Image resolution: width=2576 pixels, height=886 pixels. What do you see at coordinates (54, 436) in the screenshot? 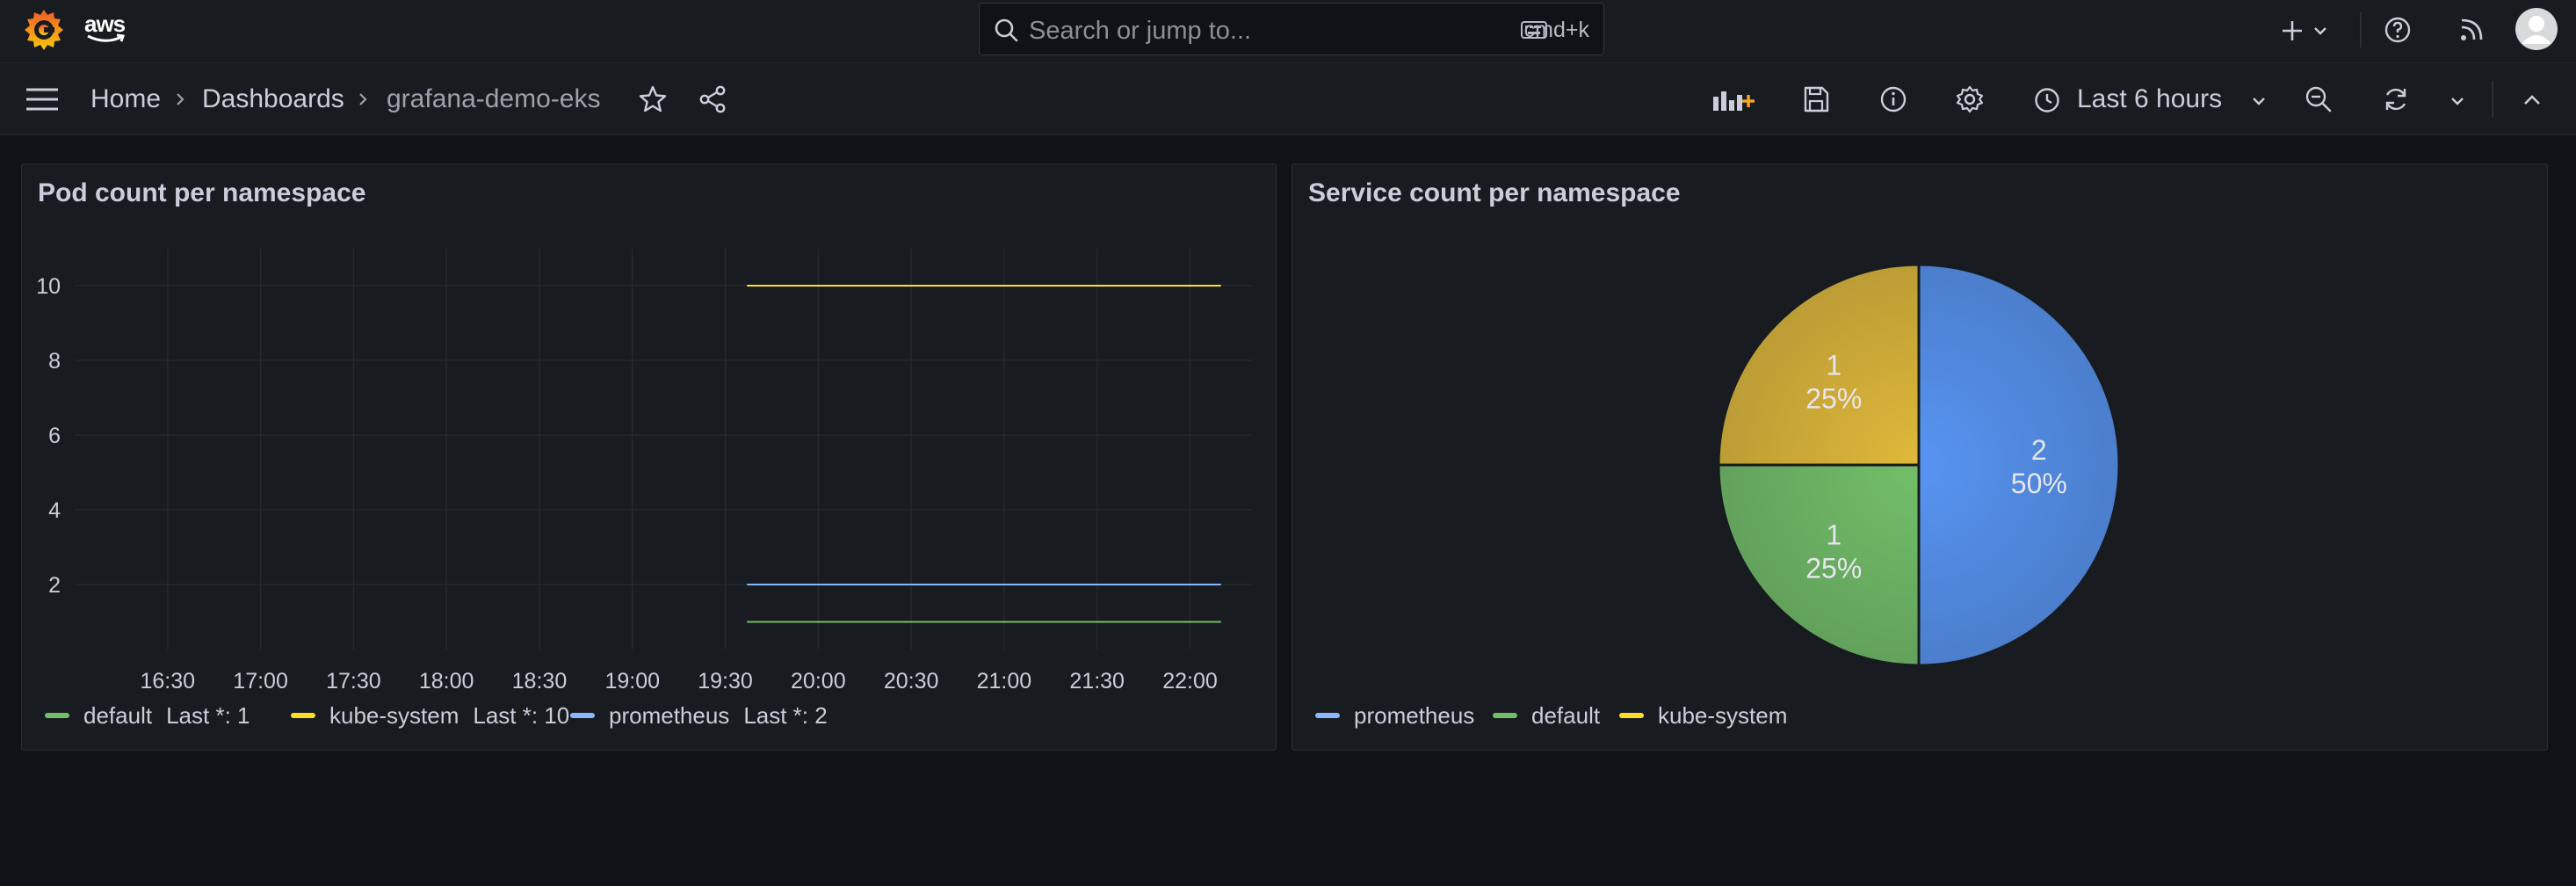
I see `y-tick-label: 6` at bounding box center [54, 436].